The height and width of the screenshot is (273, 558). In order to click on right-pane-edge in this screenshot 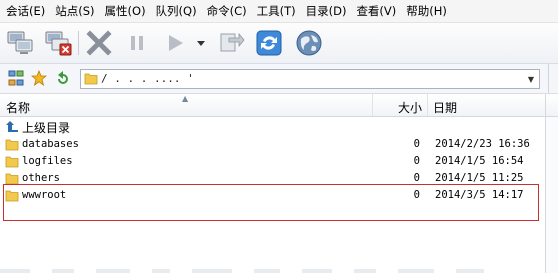, I will do `click(551, 183)`.